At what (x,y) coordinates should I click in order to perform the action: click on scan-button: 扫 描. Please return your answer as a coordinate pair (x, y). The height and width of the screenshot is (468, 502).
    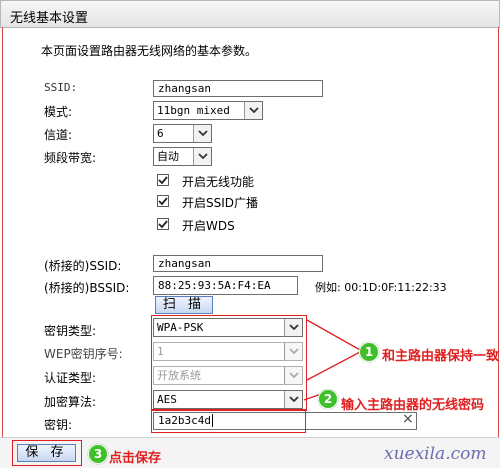
    Looking at the image, I should click on (184, 305).